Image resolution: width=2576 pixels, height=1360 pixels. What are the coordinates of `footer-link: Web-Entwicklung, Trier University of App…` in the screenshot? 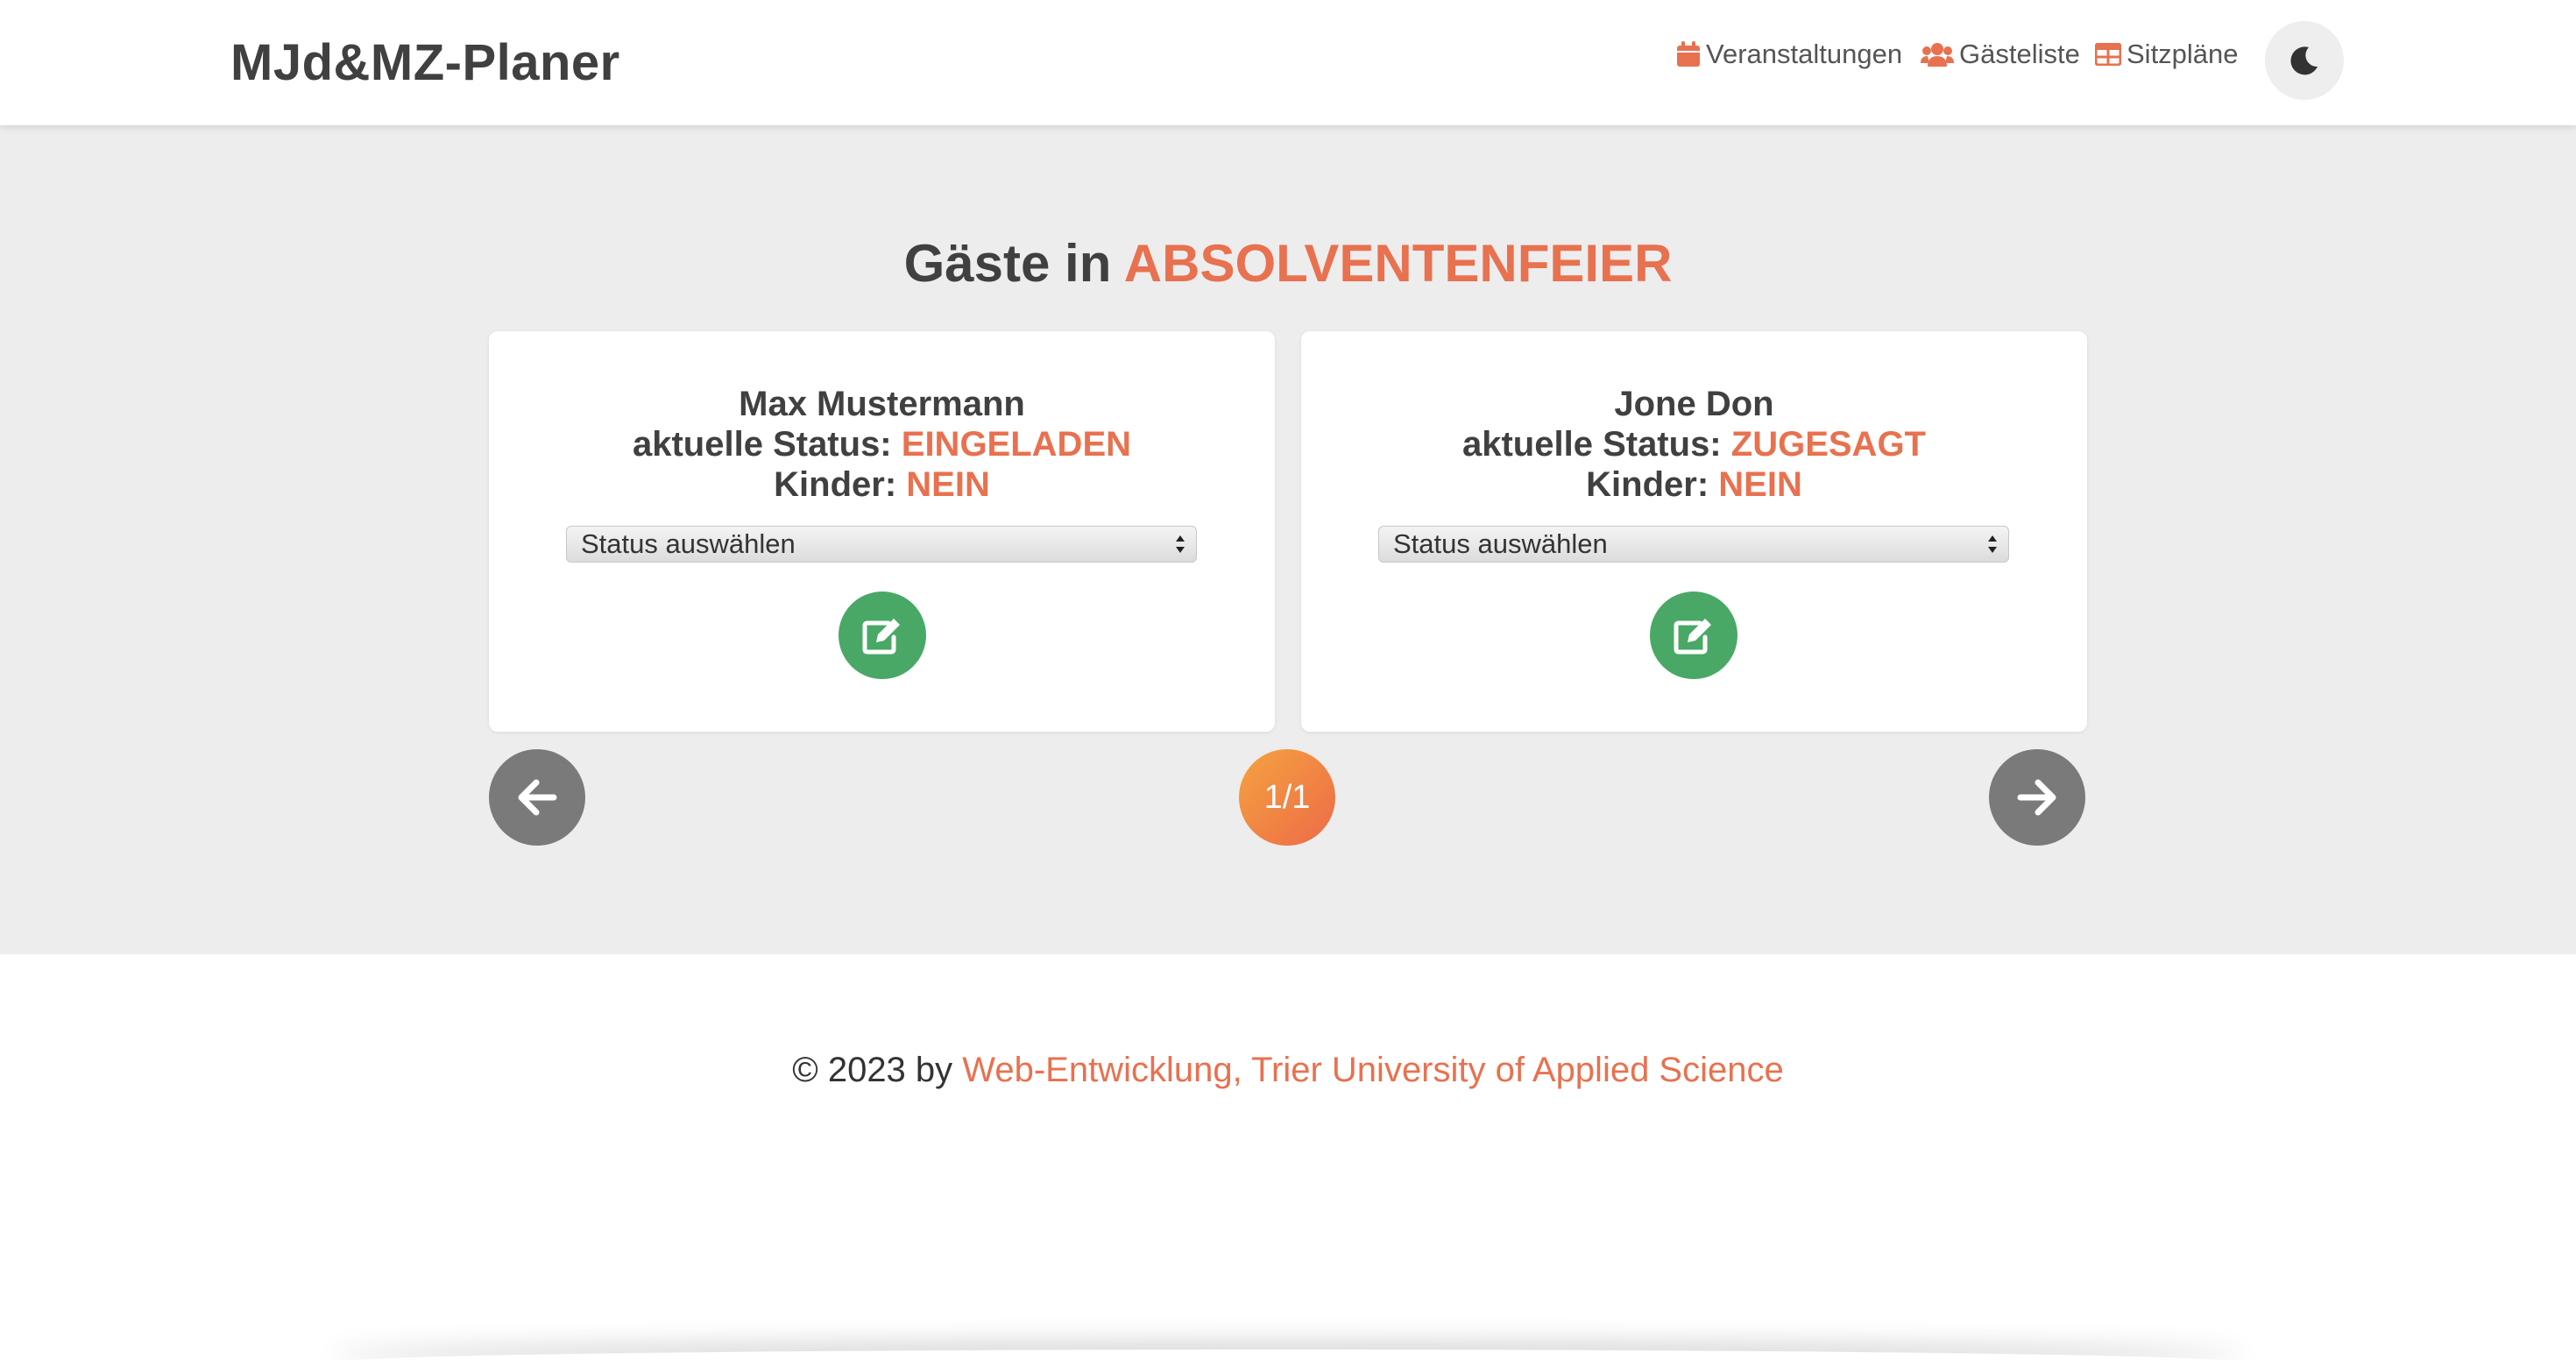 It's located at (1372, 1070).